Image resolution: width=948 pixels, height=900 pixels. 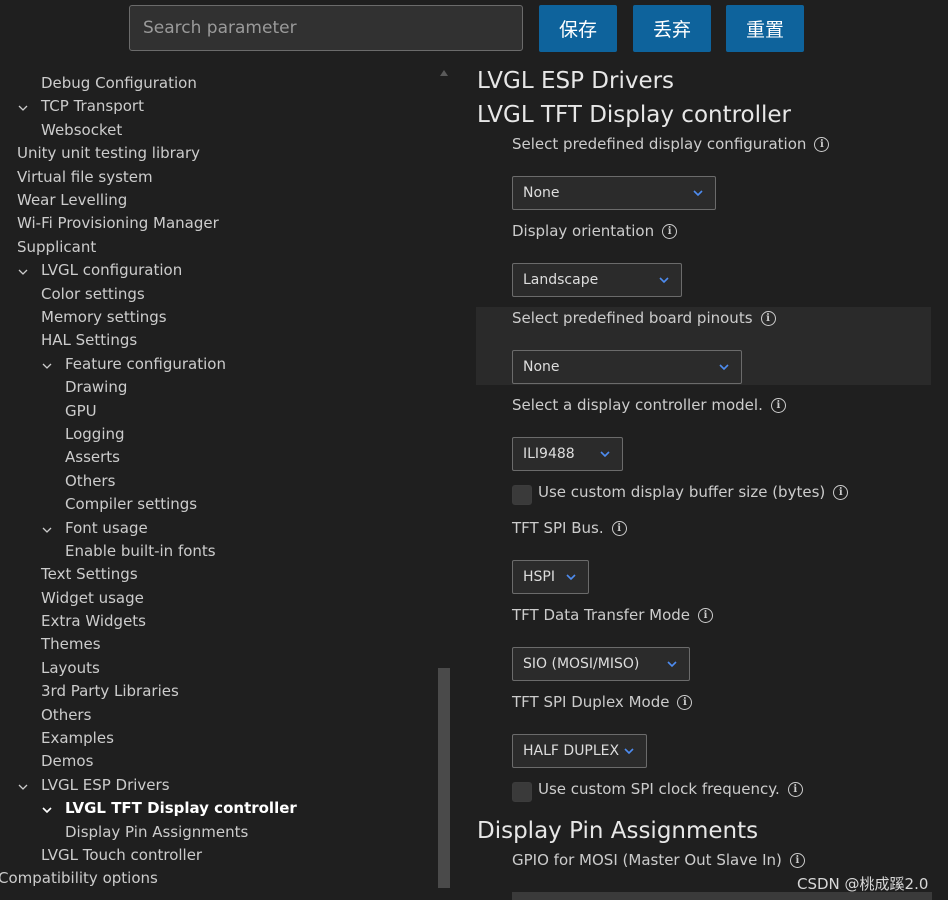 What do you see at coordinates (140, 551) in the screenshot?
I see `tree-item-enable-builtin-fonts: Enable built-in fonts` at bounding box center [140, 551].